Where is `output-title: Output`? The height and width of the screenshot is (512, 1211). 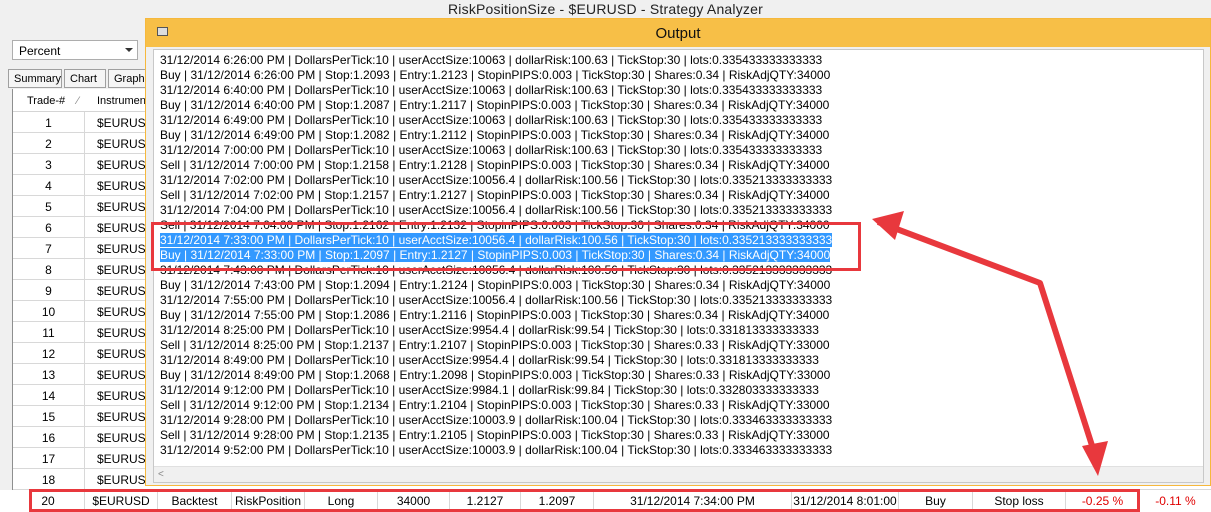
output-title: Output is located at coordinates (678, 33).